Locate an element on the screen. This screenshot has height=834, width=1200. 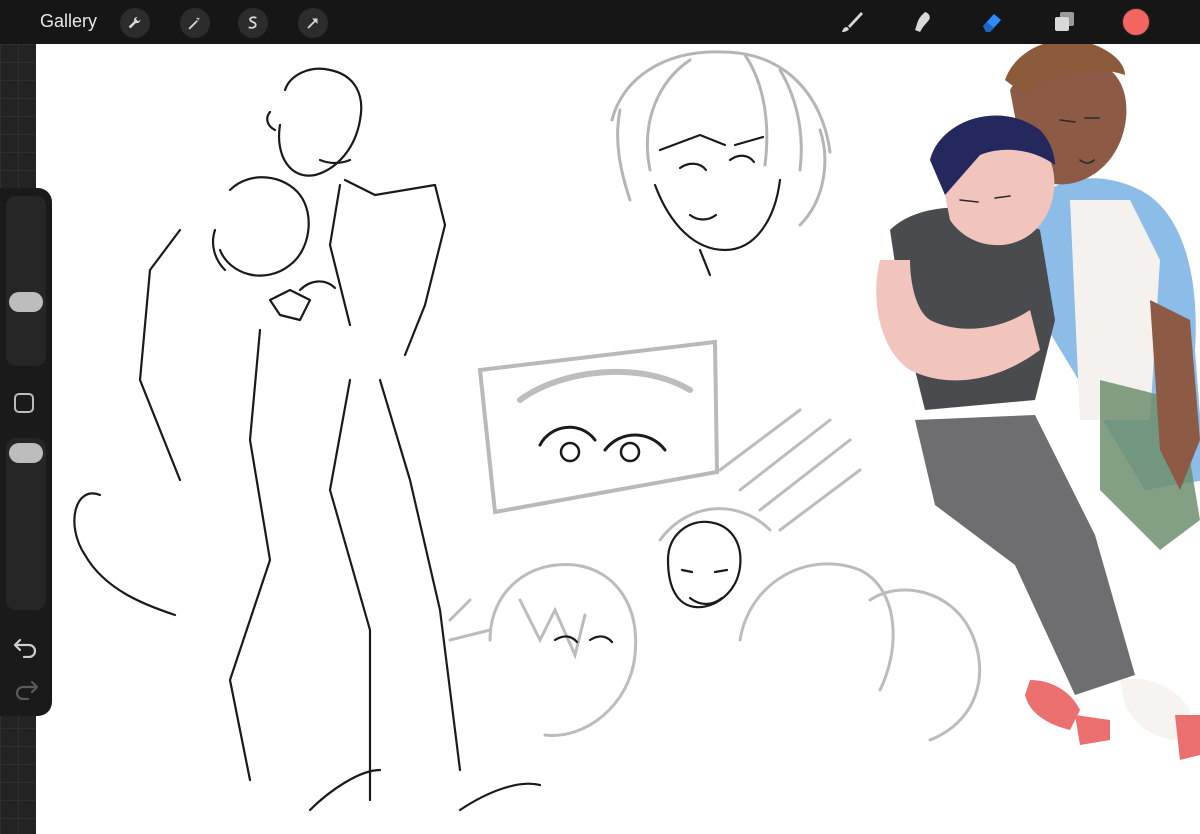
sketch-face-top is located at coordinates (721, 138).